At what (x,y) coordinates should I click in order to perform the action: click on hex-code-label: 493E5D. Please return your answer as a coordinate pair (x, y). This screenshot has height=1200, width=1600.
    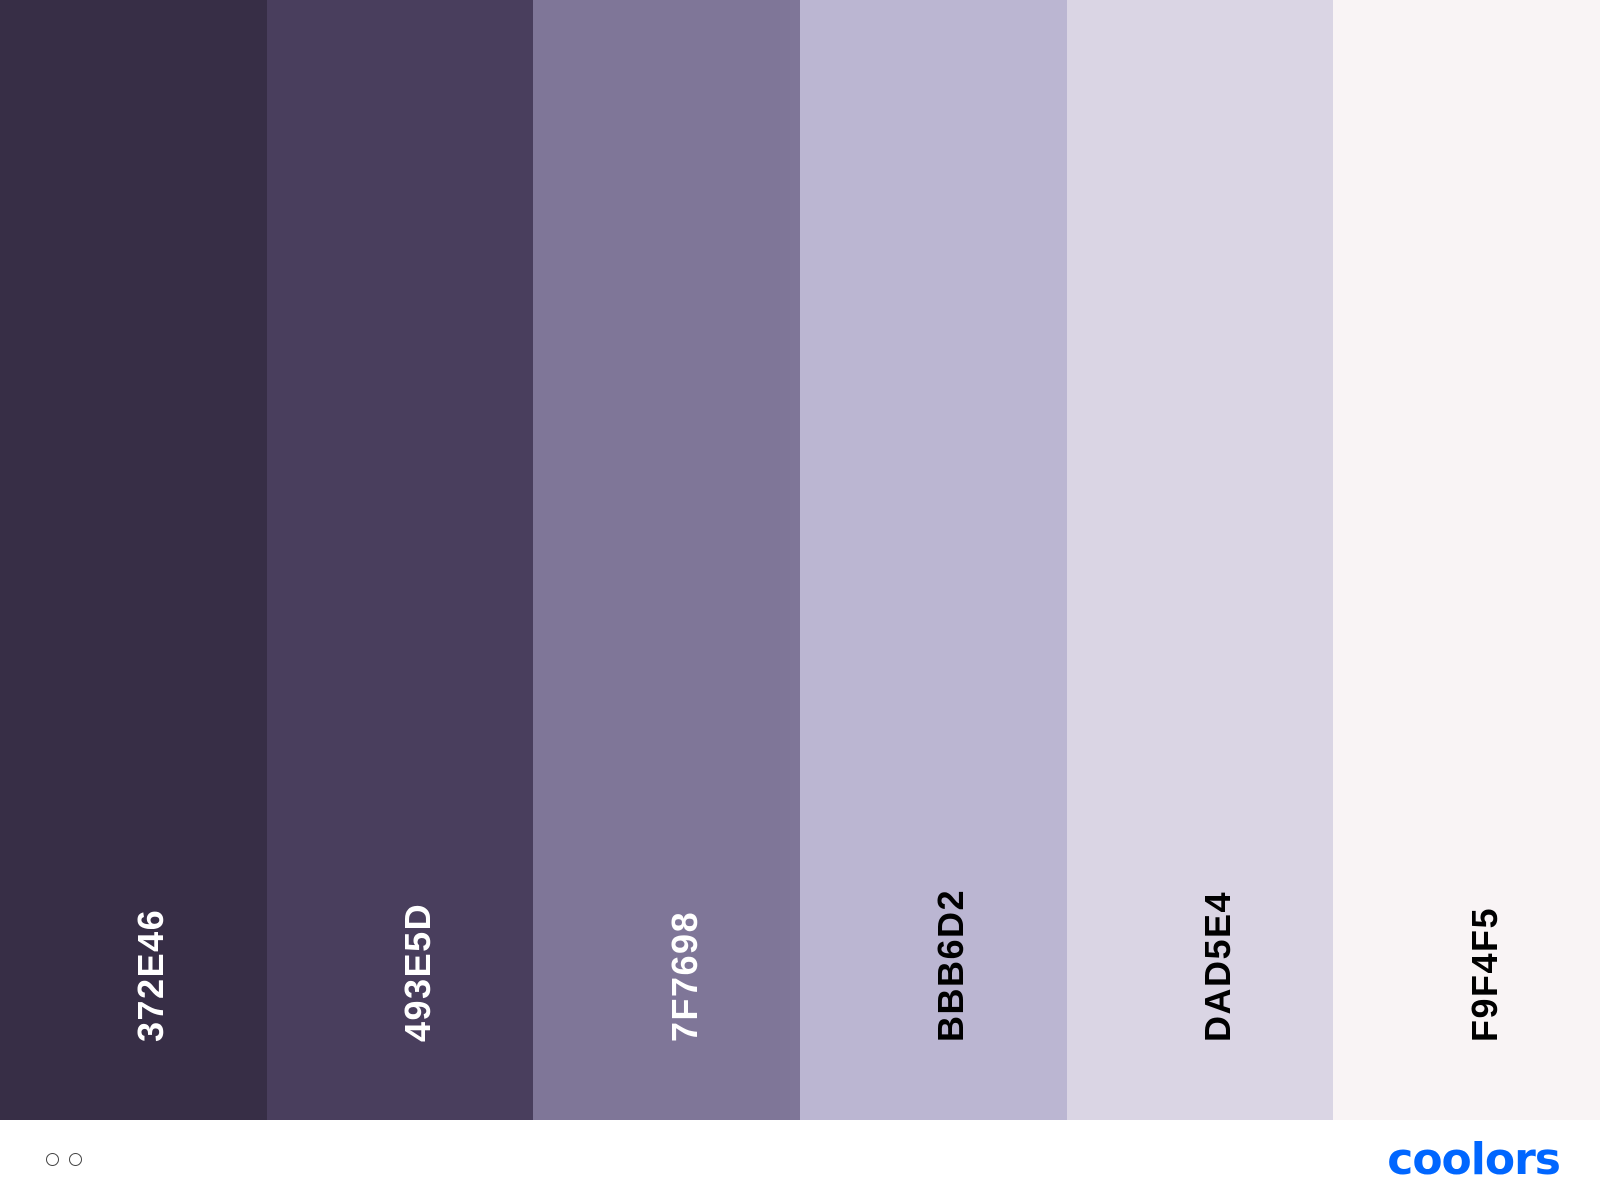
    Looking at the image, I should click on (417, 972).